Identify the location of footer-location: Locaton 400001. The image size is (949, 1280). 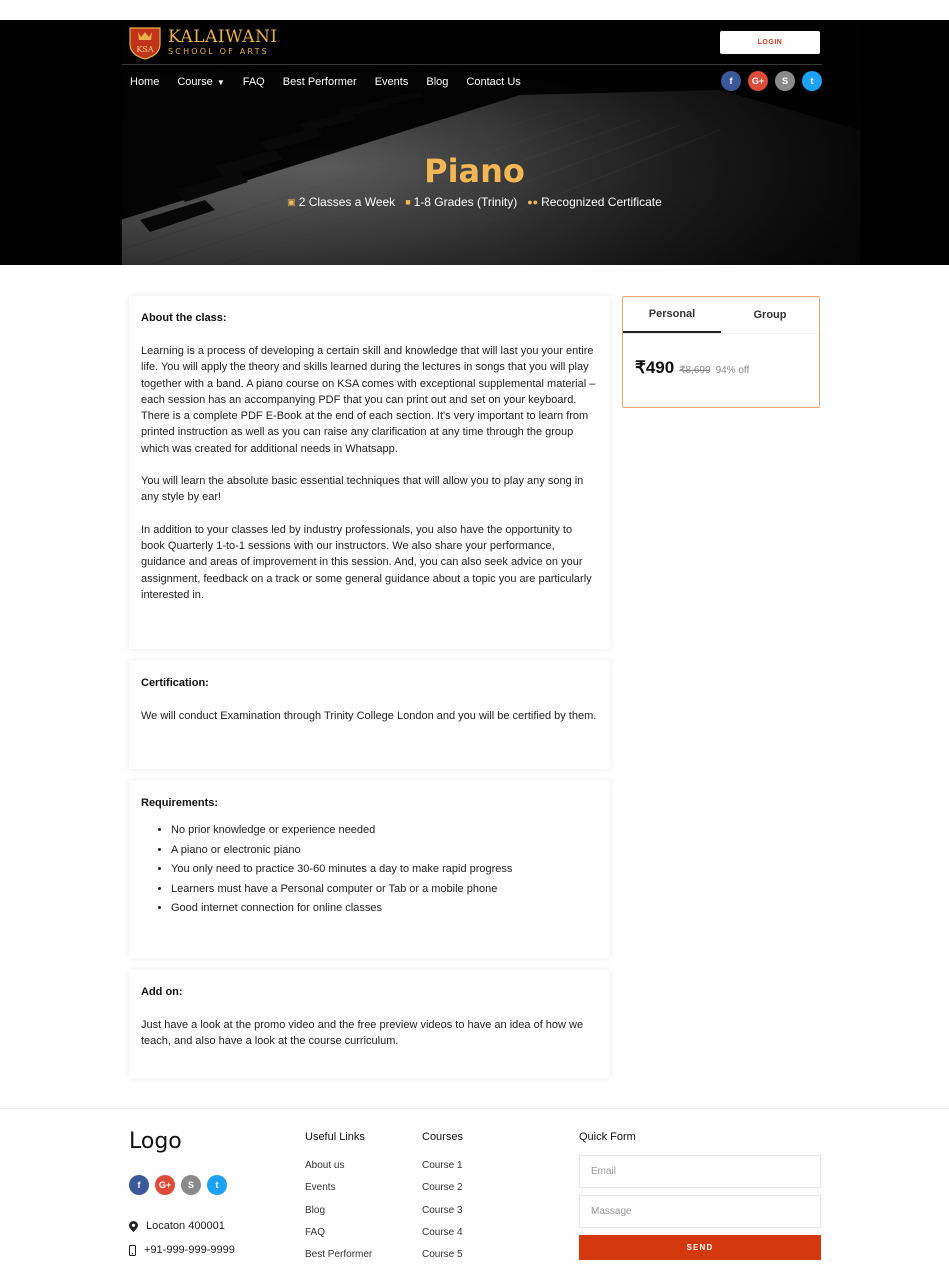
(177, 1226).